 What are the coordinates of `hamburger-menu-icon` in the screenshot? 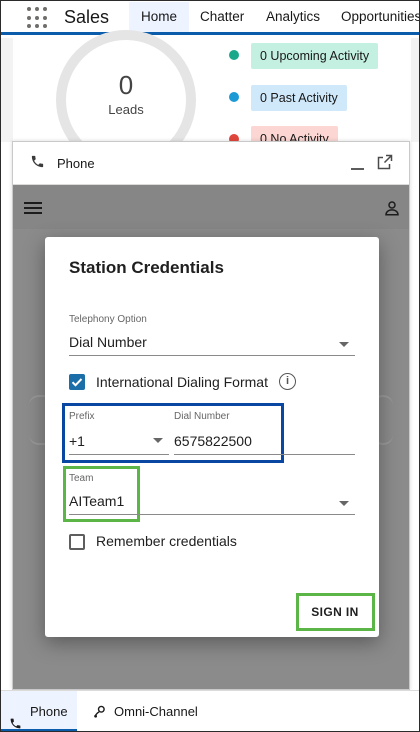 It's located at (33, 208).